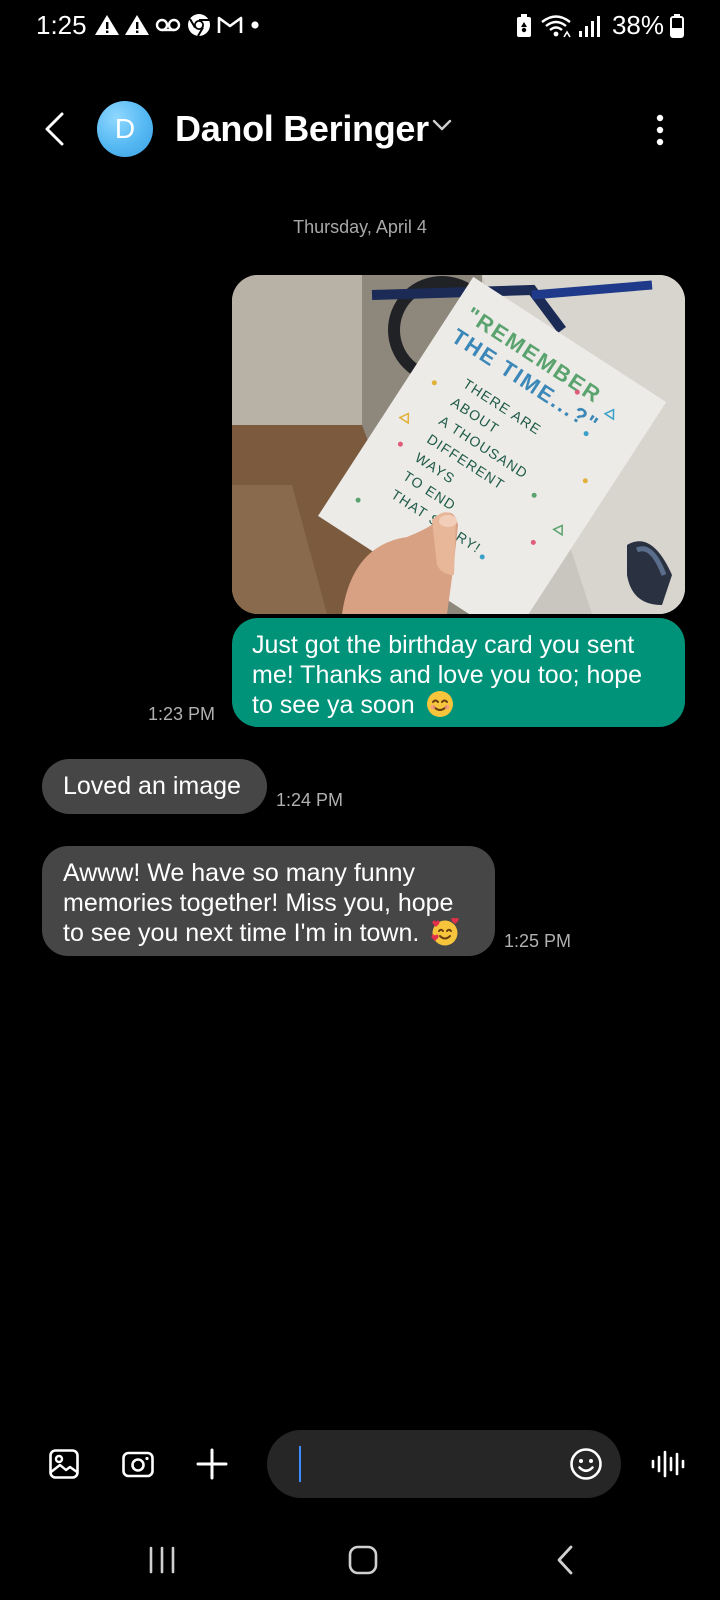 This screenshot has height=1600, width=720. What do you see at coordinates (523, 25) in the screenshot?
I see `battery-saver-icon` at bounding box center [523, 25].